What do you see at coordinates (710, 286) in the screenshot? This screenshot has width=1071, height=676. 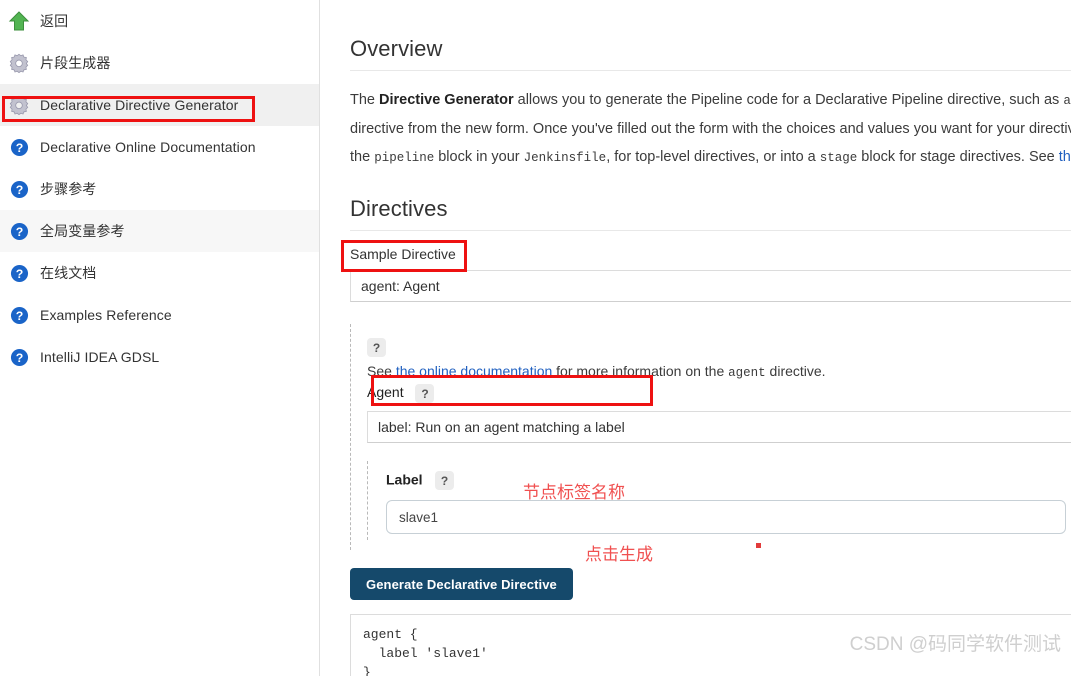 I see `sample-directive-select: agent: Agent` at bounding box center [710, 286].